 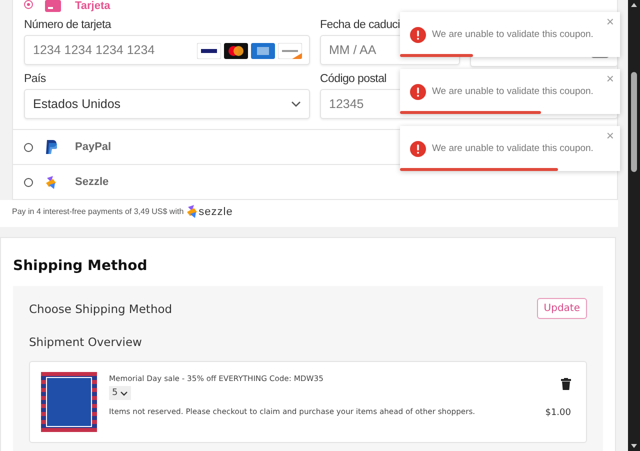 I want to click on product-image-placeholder, so click(x=69, y=402).